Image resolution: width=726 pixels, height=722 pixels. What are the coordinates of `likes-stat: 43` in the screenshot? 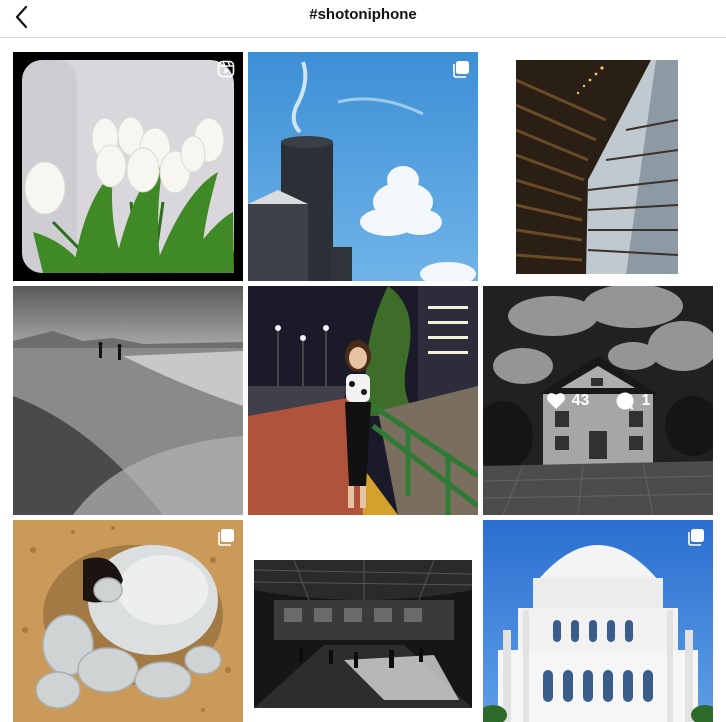 It's located at (568, 401).